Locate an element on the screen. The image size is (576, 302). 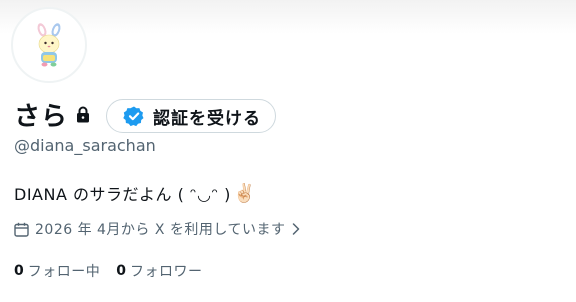
chevron-right-icon is located at coordinates (297, 229).